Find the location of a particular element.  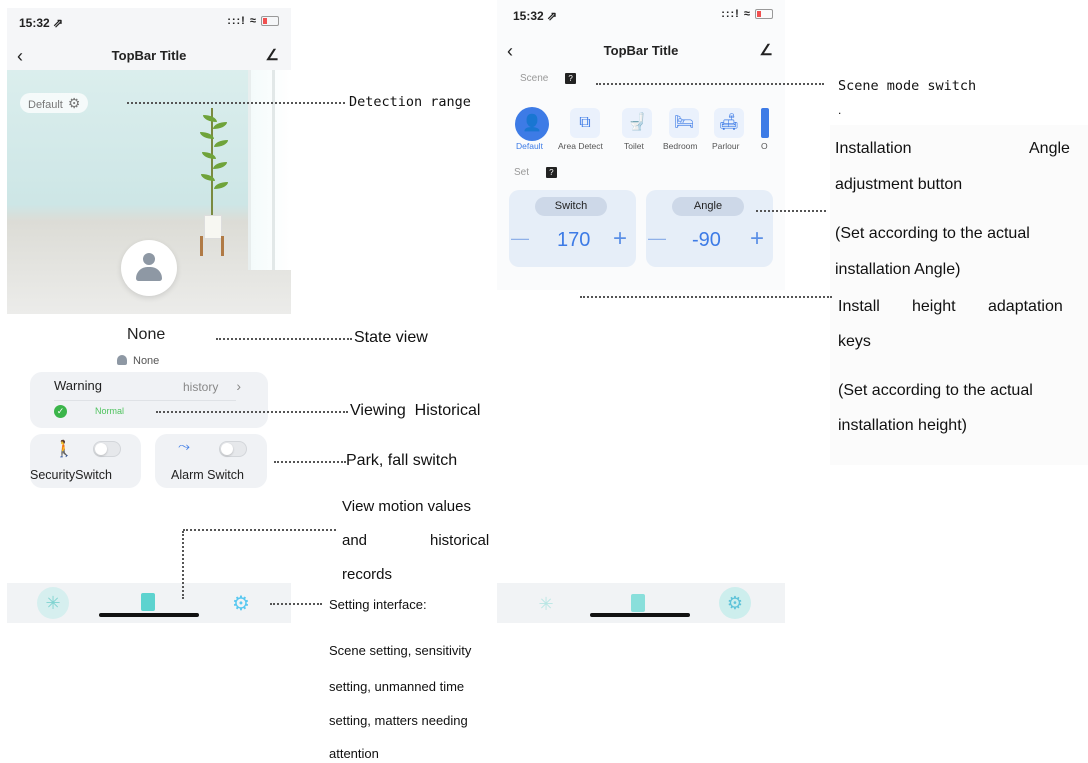

annotation-height-line2: keys is located at coordinates (854, 341).